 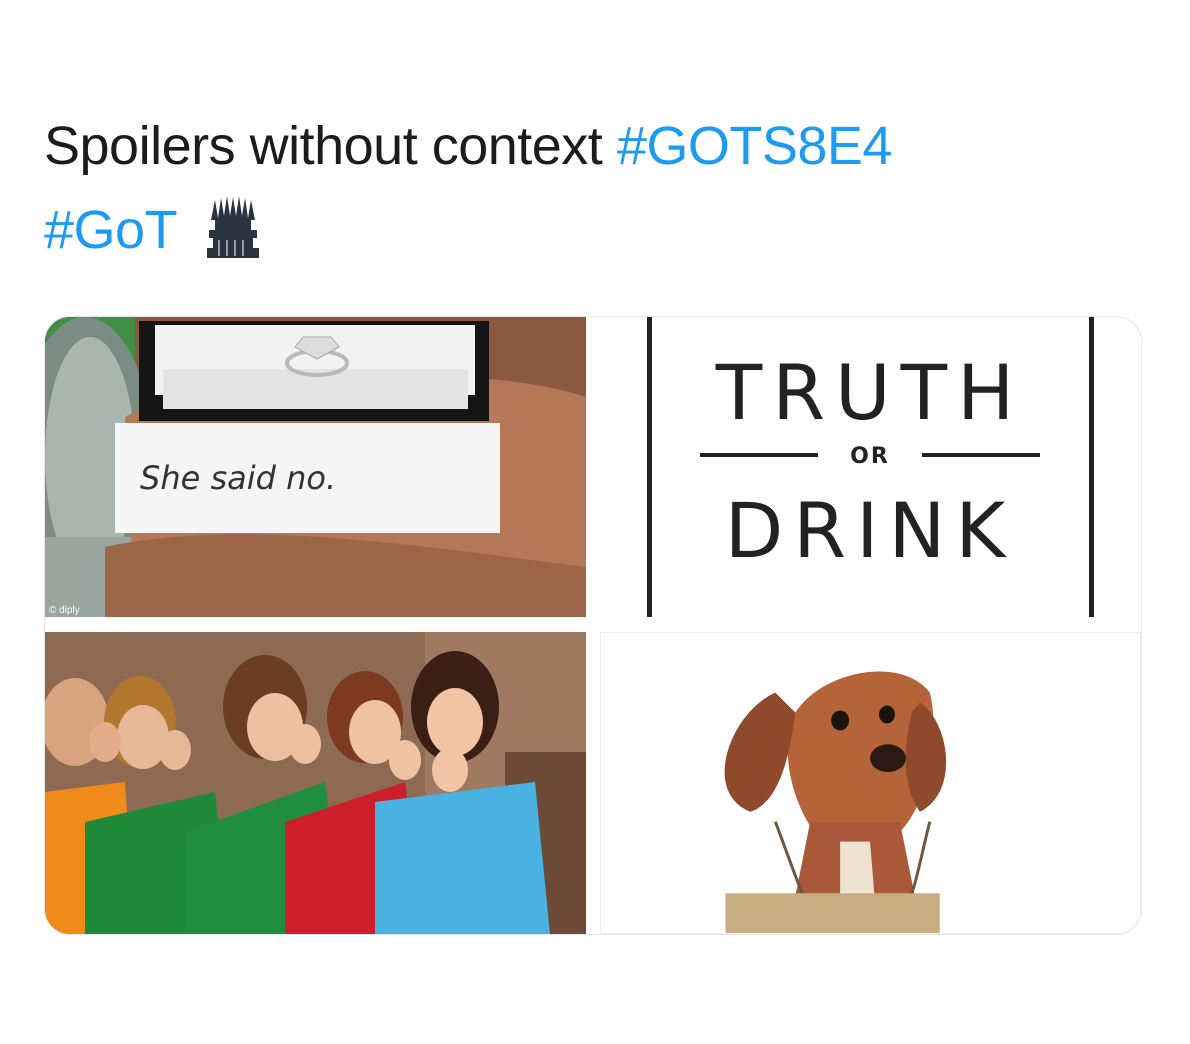 What do you see at coordinates (755, 146) in the screenshot?
I see `hashtag-gots8e4-link: #GOTS8E4` at bounding box center [755, 146].